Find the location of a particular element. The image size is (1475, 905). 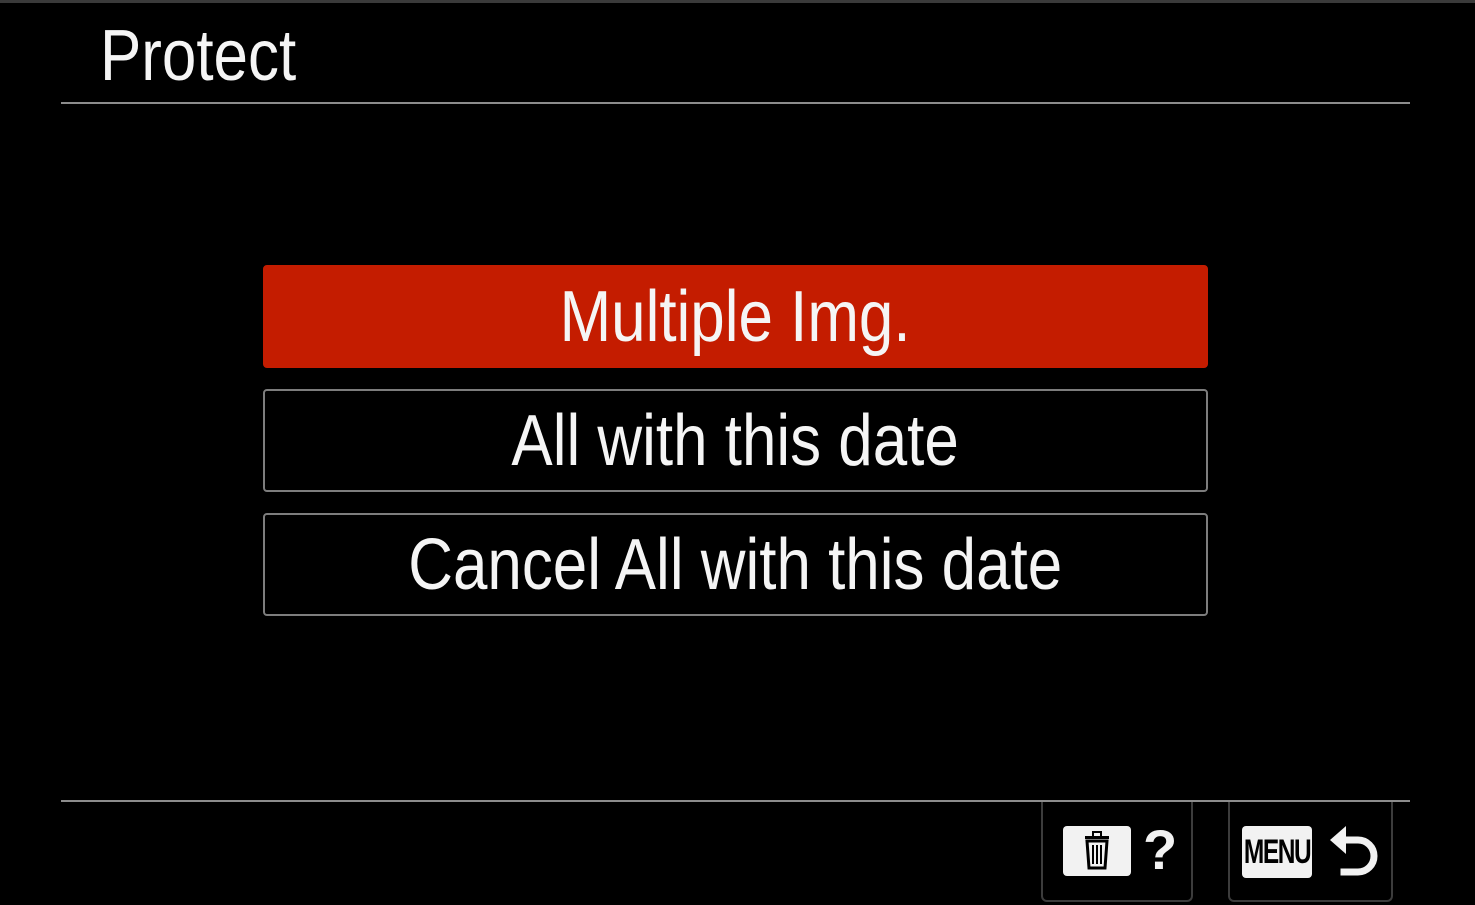

help-softkey: ? is located at coordinates (1117, 852).